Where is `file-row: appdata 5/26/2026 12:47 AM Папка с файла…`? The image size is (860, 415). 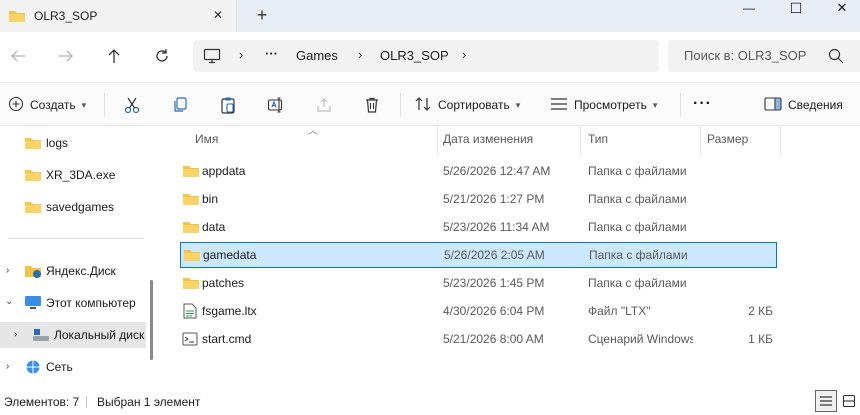 file-row: appdata 5/26/2026 12:47 AM Папка с файла… is located at coordinates (478, 171).